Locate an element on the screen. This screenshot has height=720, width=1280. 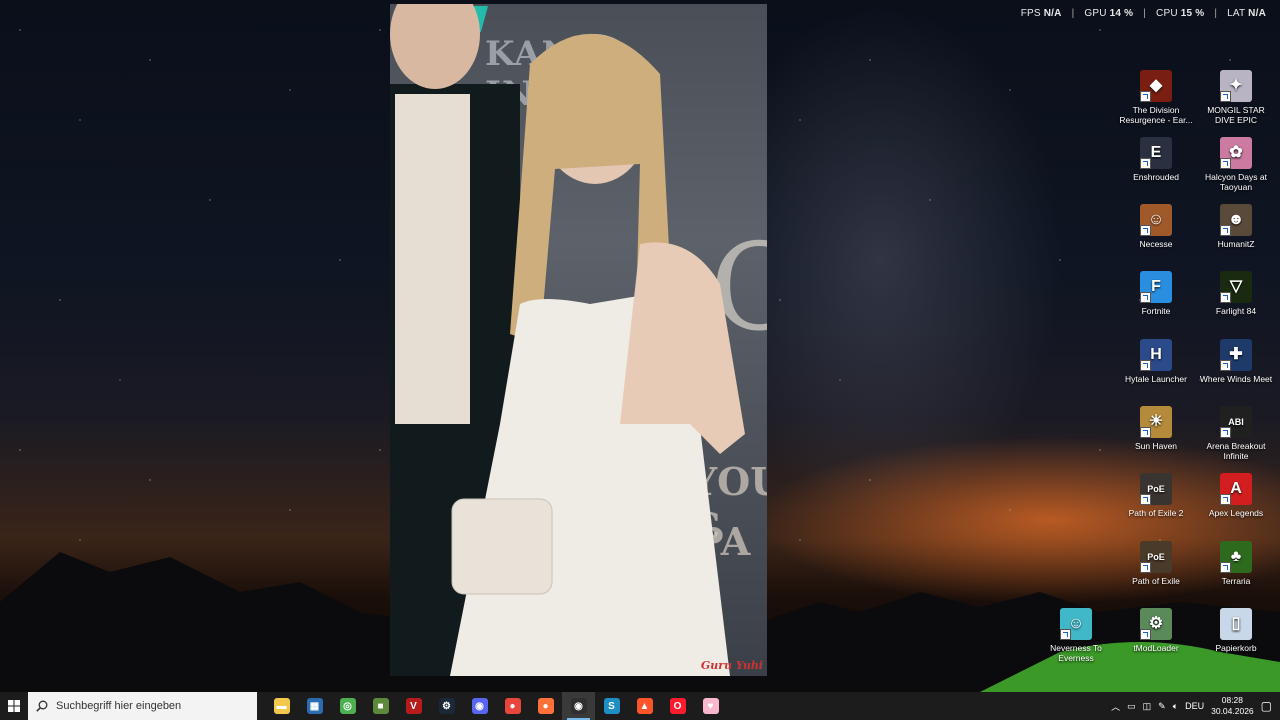
desktop-shortcut: ABI Arena Breakout Infinite is located at coordinates (1236, 433).